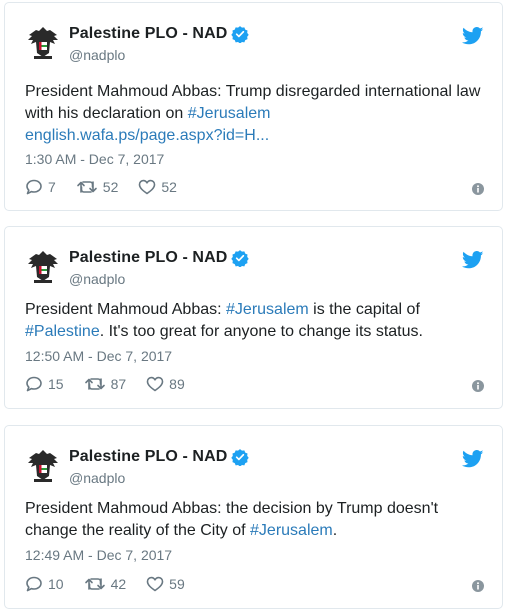  I want to click on tweet-timestamp: 1:30 AM - Dec 7, 2017, so click(94, 159).